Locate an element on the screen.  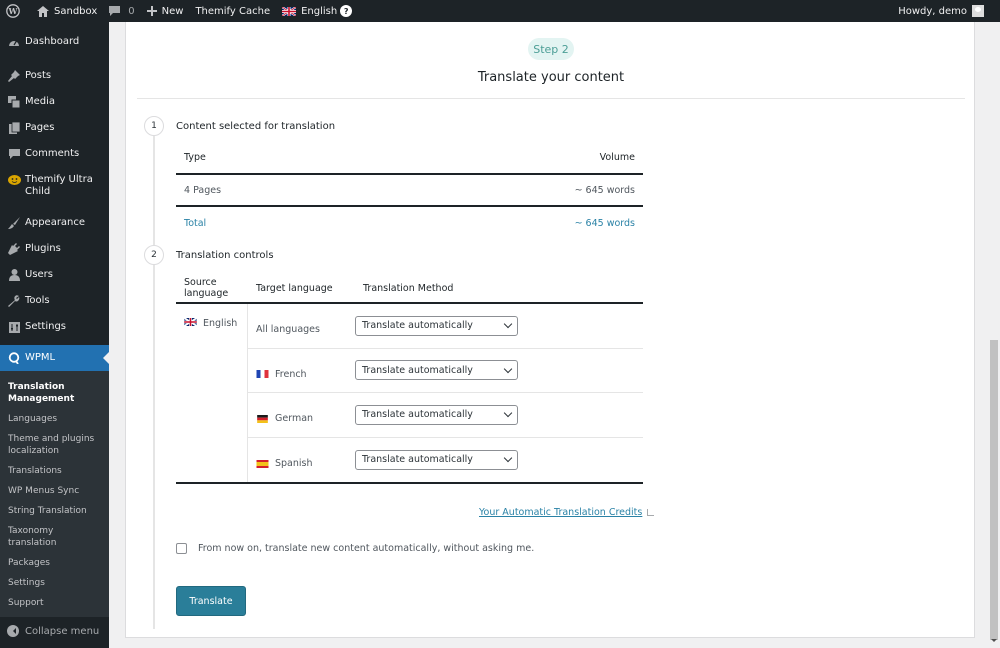
sidebar-label: Media is located at coordinates (40, 101).